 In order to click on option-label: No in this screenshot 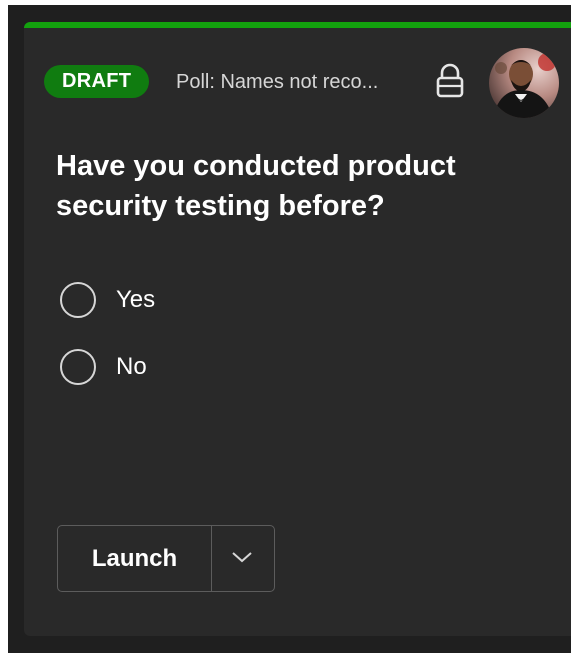, I will do `click(131, 366)`.